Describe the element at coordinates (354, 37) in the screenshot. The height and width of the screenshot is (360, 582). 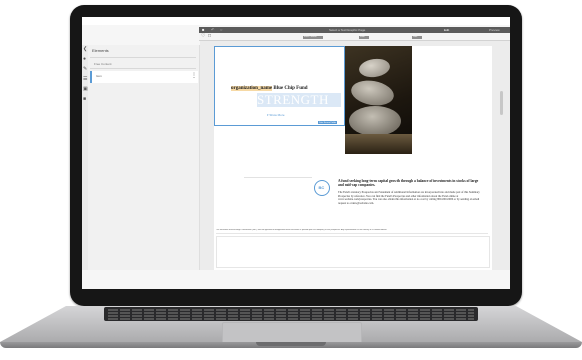
I see `format-toolbar: ♡ □ Insert Content Form Data` at that location.